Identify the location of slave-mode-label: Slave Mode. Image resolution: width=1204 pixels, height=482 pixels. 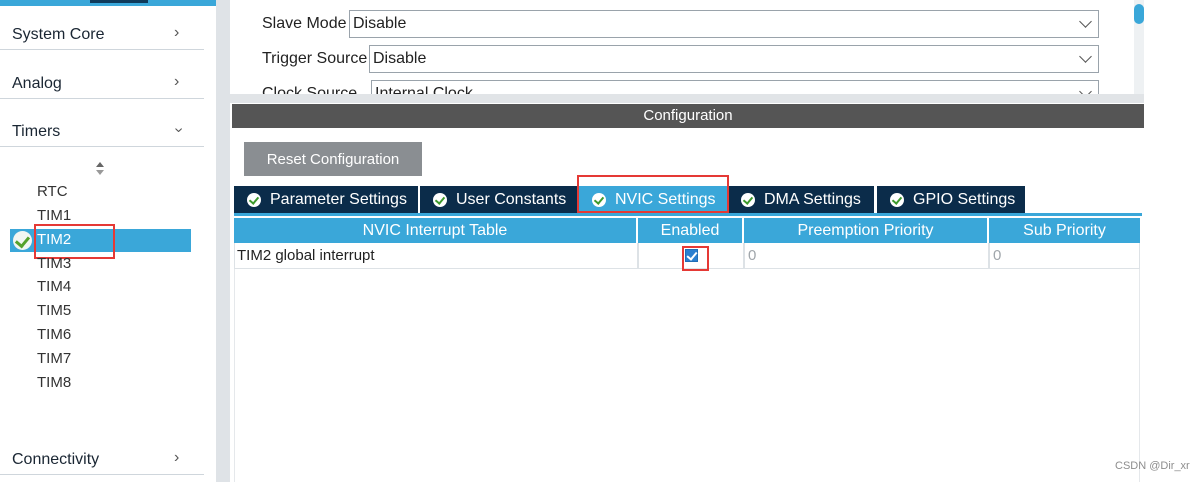
(304, 23).